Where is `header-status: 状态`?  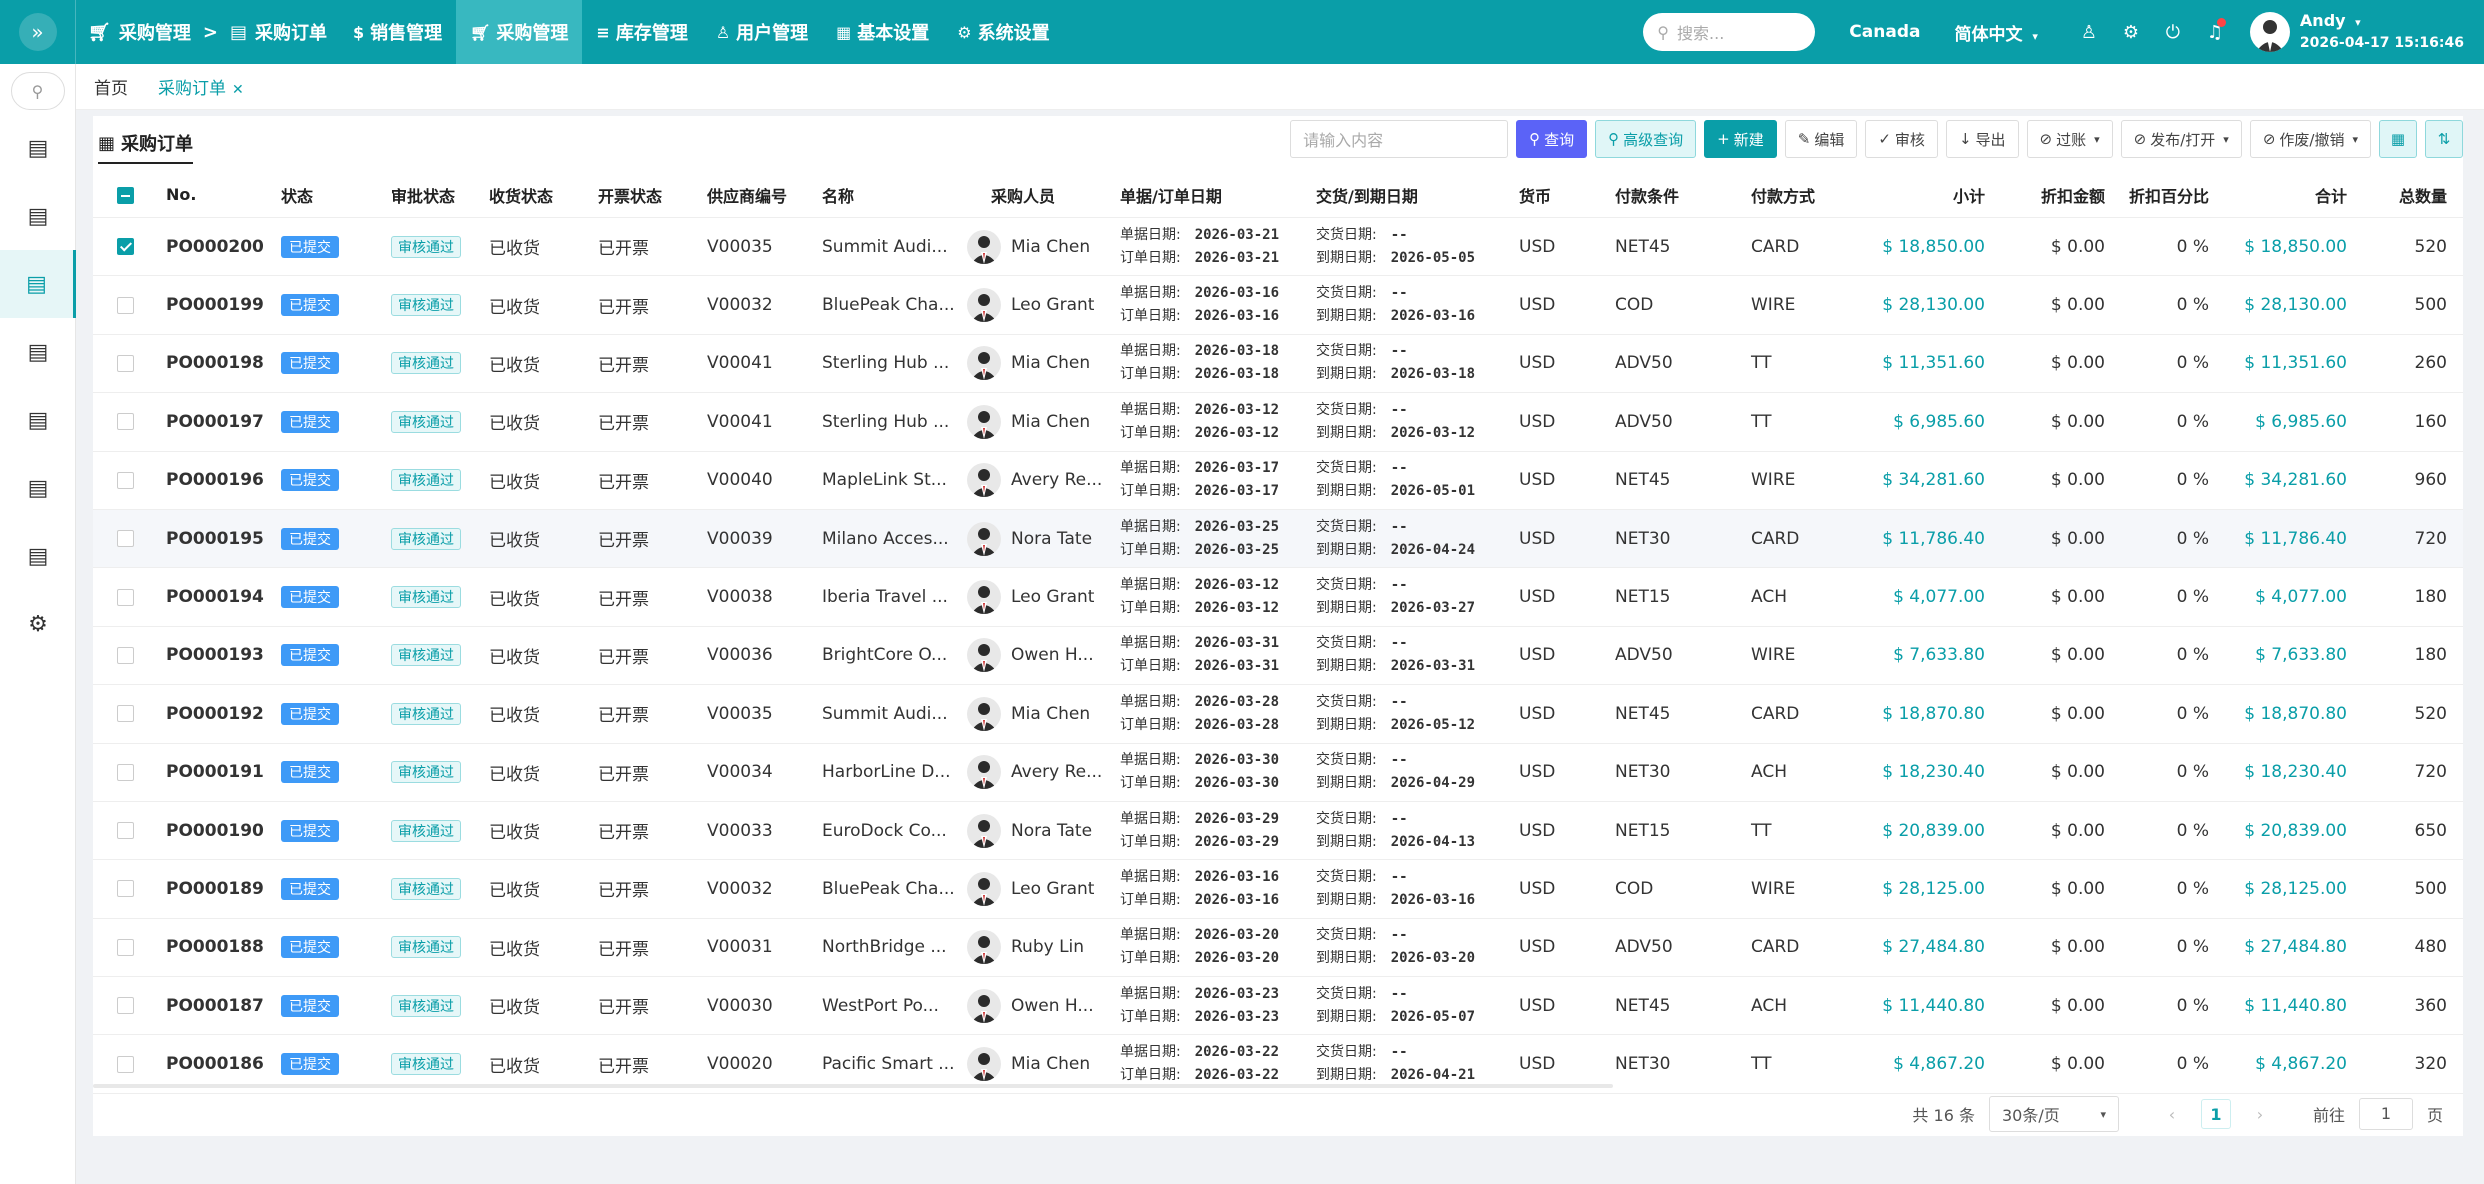
header-status: 状态 is located at coordinates (330, 195).